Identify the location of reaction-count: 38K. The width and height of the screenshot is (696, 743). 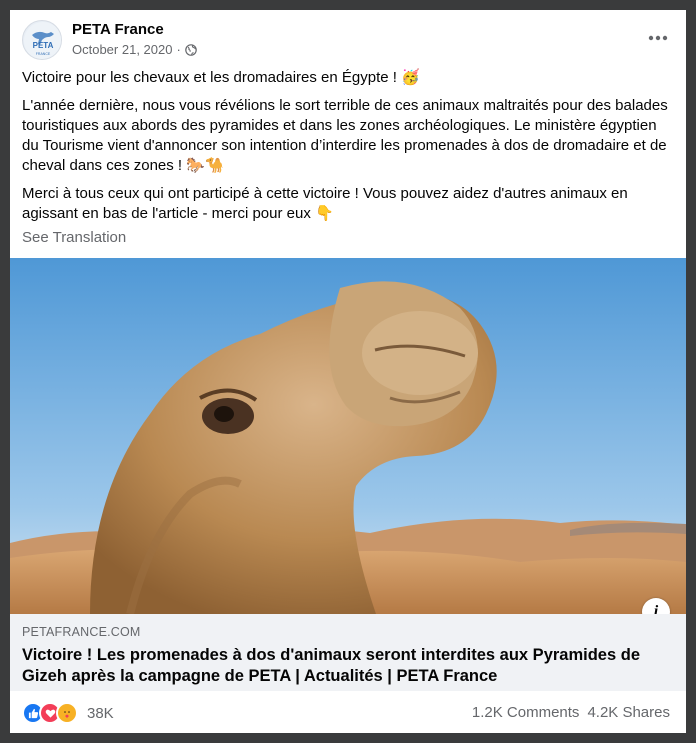
(100, 713).